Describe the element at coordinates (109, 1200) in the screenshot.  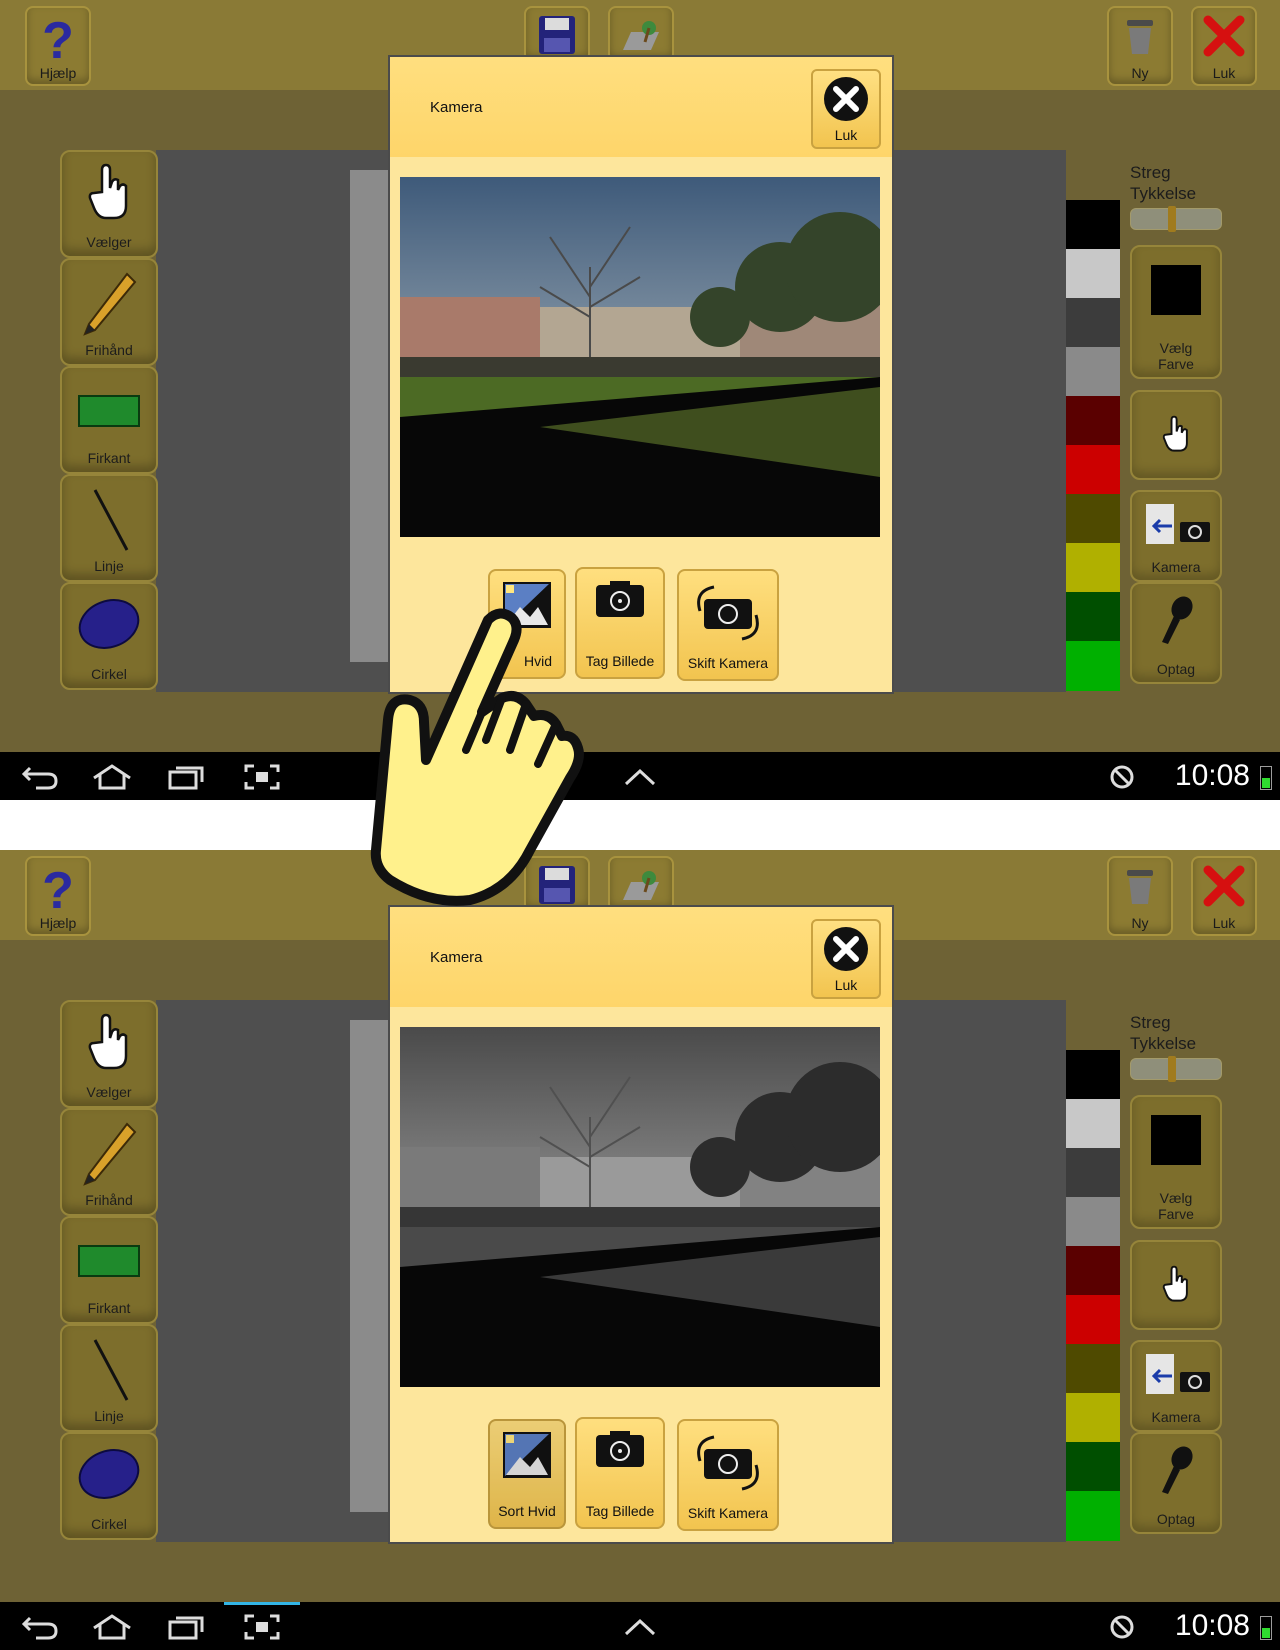
I see `tool-freehand-label: Frihånd` at that location.